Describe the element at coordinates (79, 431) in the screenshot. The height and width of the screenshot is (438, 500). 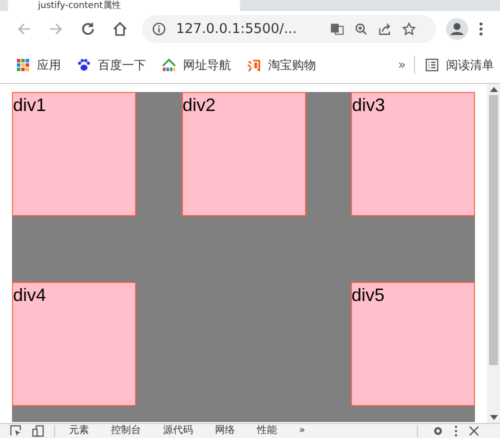
I see `devtools-tab: 元素` at that location.